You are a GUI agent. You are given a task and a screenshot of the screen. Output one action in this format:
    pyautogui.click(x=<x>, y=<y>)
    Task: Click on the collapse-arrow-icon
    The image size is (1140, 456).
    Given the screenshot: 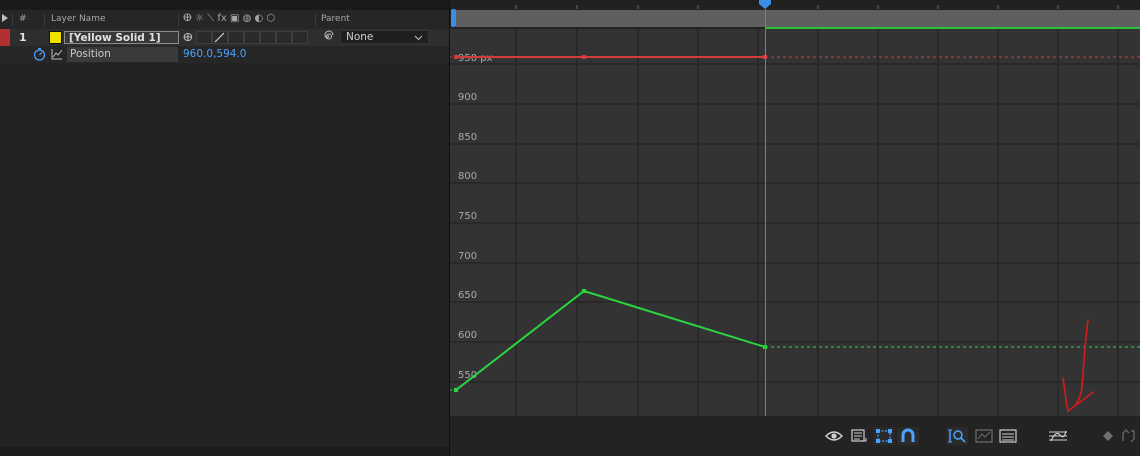 What is the action you would take?
    pyautogui.click(x=5, y=19)
    